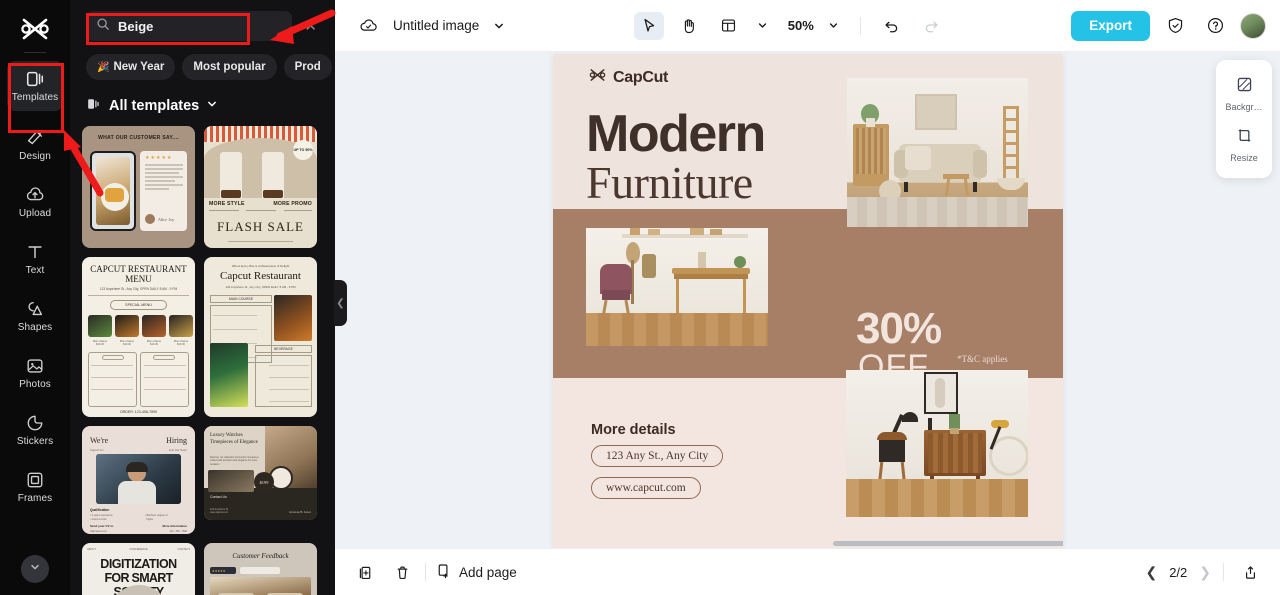 The width and height of the screenshot is (1280, 595). What do you see at coordinates (202, 104) in the screenshot?
I see `all-templates-dropdown: All templates` at bounding box center [202, 104].